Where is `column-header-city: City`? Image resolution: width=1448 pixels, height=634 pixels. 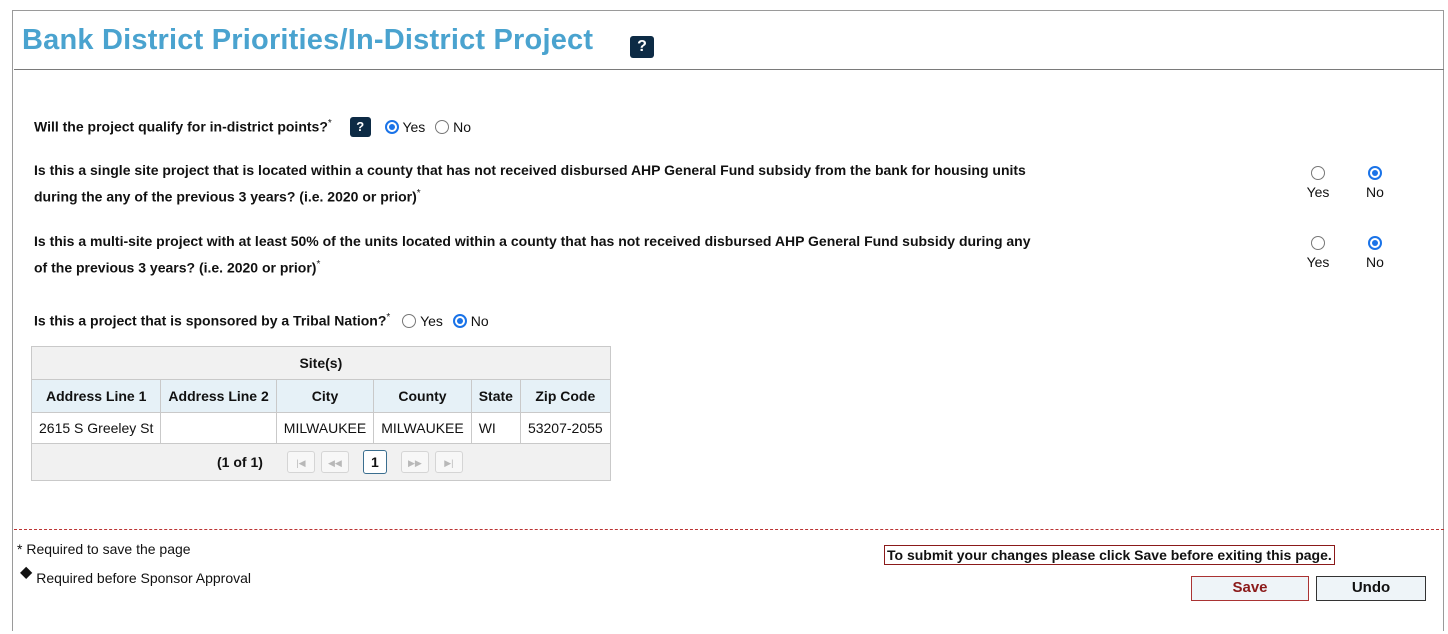 column-header-city: City is located at coordinates (325, 396).